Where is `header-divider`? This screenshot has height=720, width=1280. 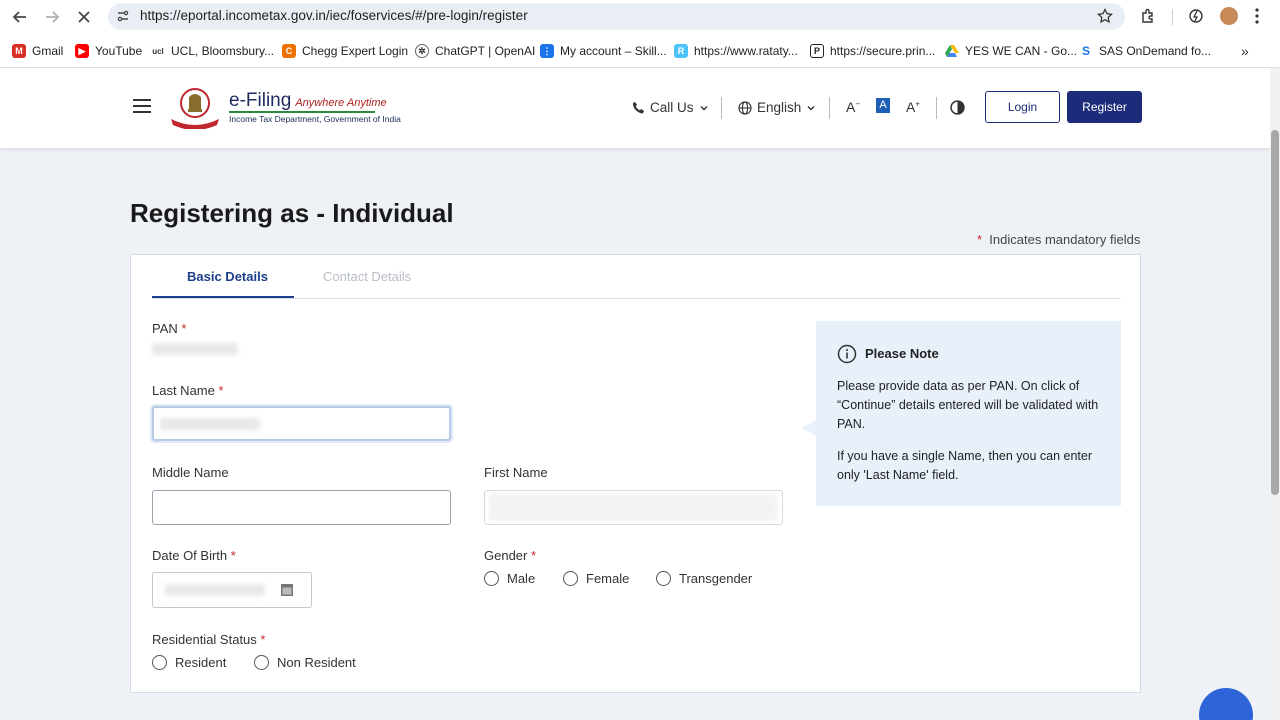 header-divider is located at coordinates (721, 108).